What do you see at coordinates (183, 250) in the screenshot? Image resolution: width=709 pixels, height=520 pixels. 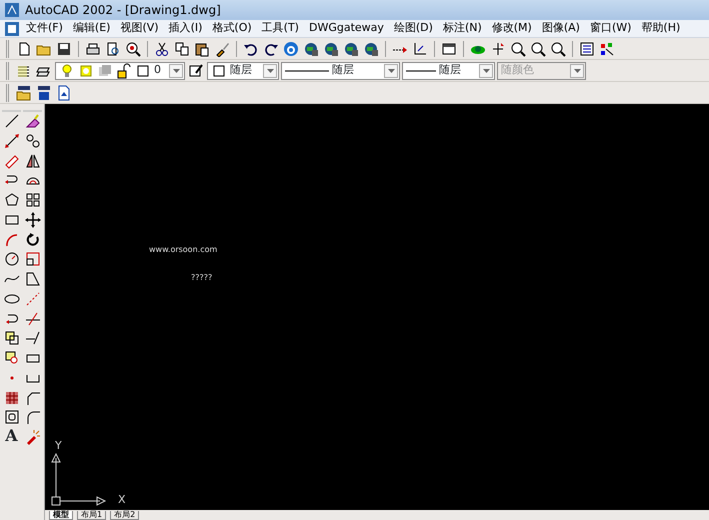 I see `drawing-text: www.orsoon.com` at bounding box center [183, 250].